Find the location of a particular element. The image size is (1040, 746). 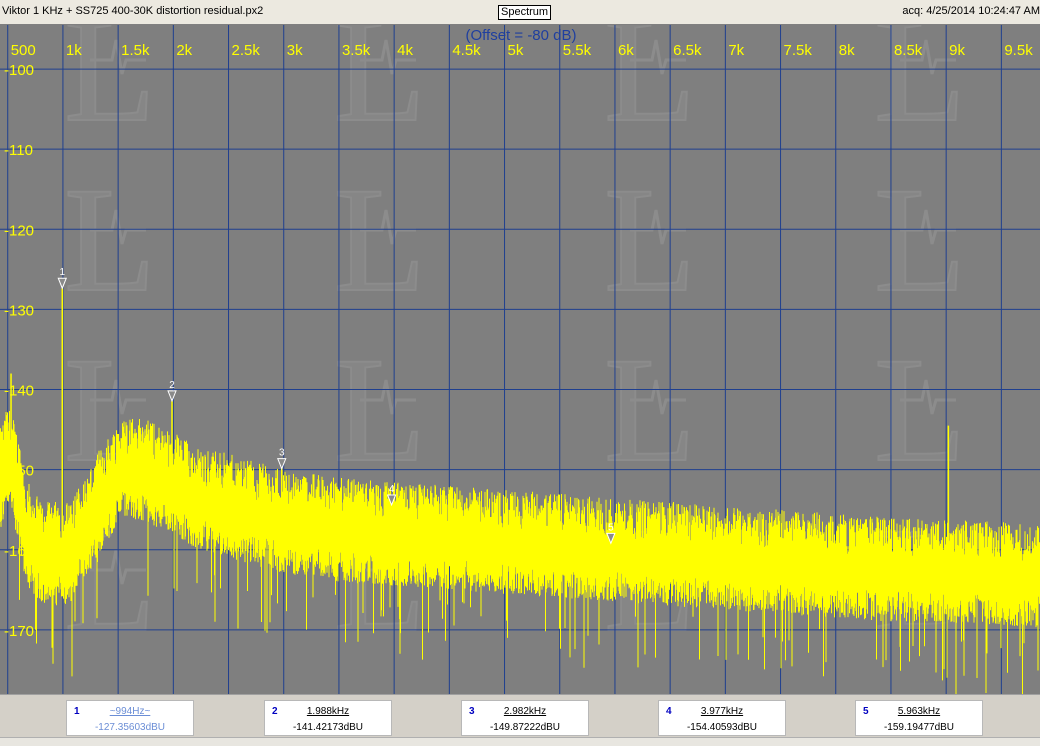

horizontal-scrollbar is located at coordinates (520, 741).